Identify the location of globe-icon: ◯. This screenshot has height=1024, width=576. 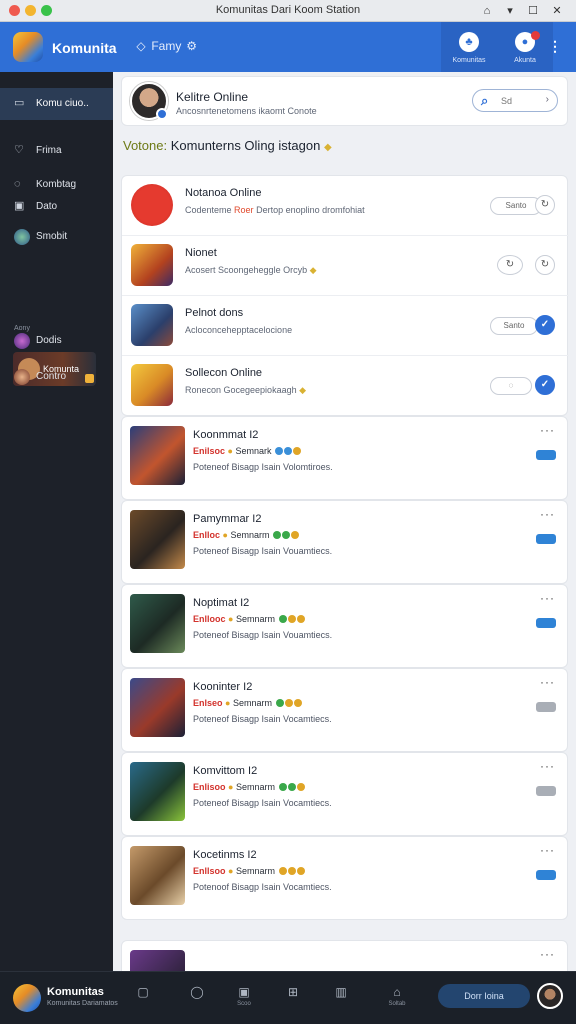
(197, 993).